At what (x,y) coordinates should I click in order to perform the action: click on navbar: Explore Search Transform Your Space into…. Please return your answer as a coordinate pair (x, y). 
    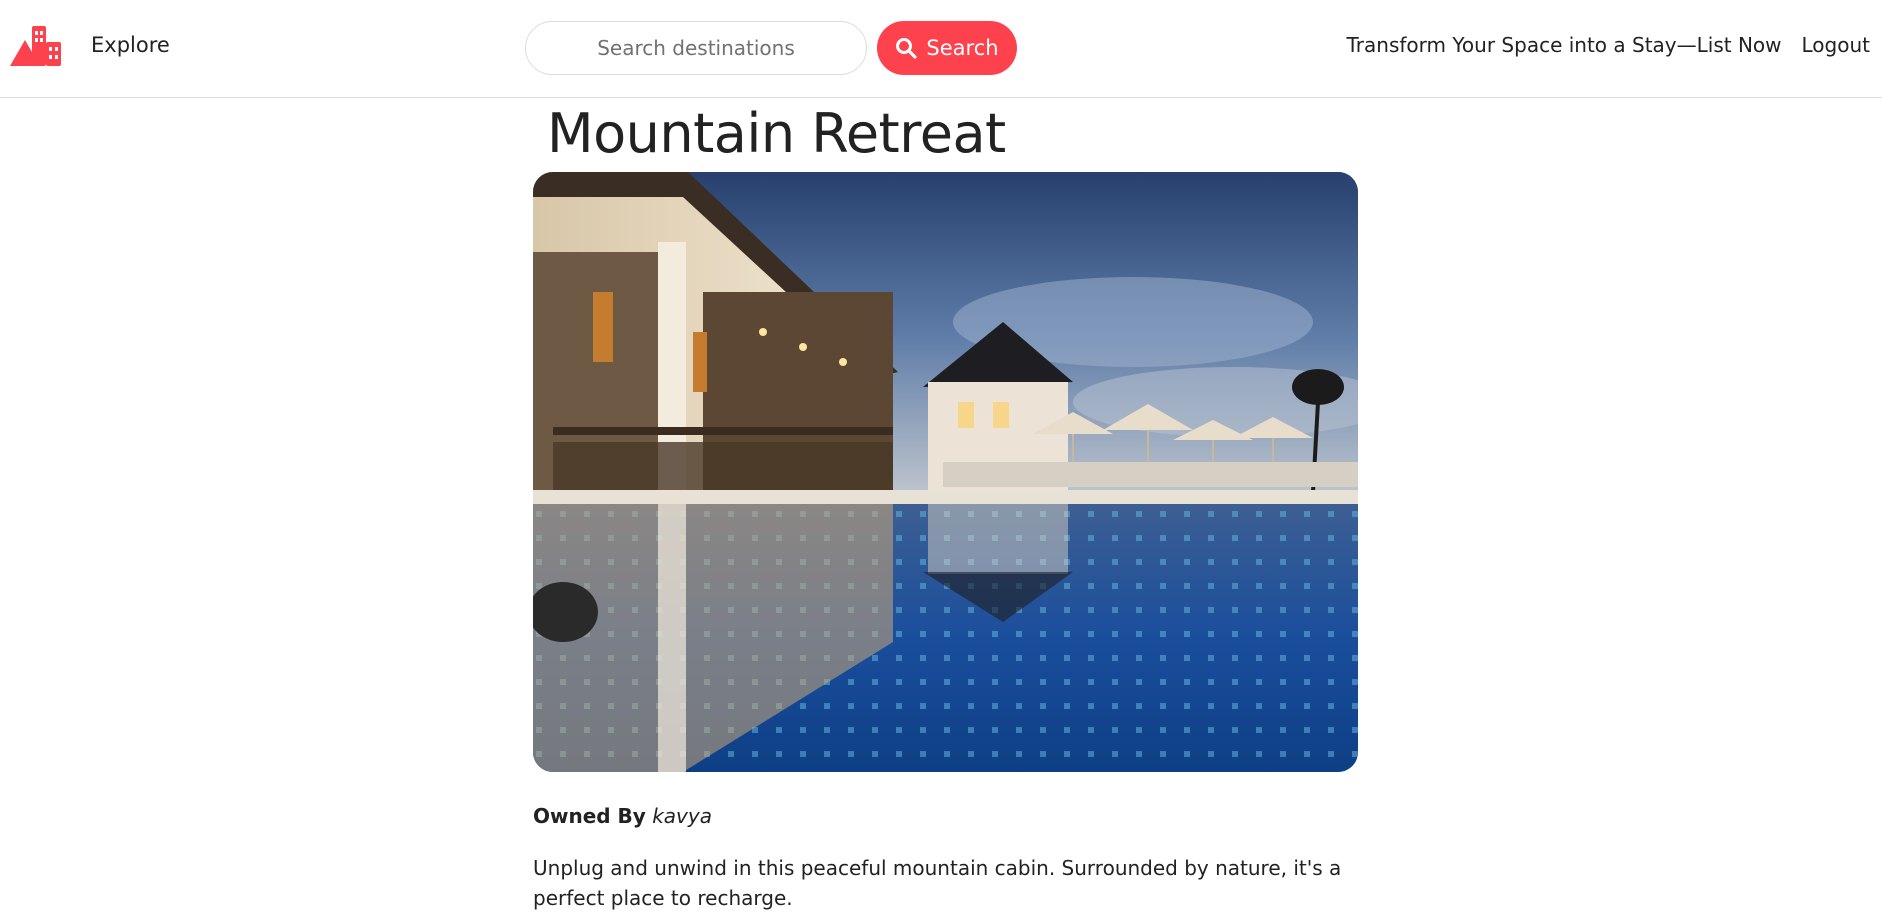
    Looking at the image, I should click on (941, 49).